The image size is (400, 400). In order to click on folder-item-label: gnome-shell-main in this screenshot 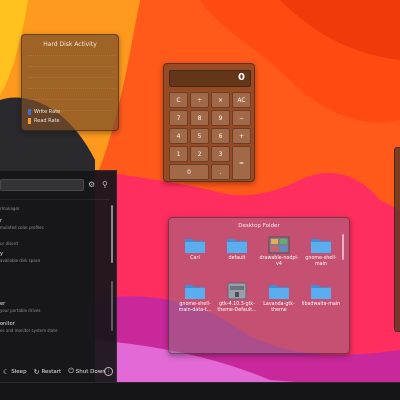, I will do `click(321, 261)`.